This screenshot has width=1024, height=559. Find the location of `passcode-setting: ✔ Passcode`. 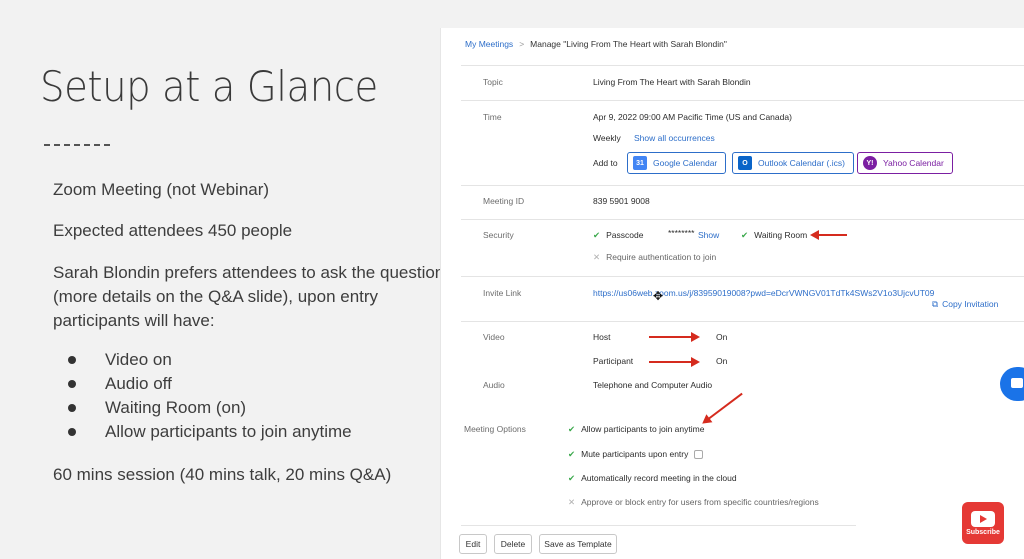

passcode-setting: ✔ Passcode is located at coordinates (618, 235).